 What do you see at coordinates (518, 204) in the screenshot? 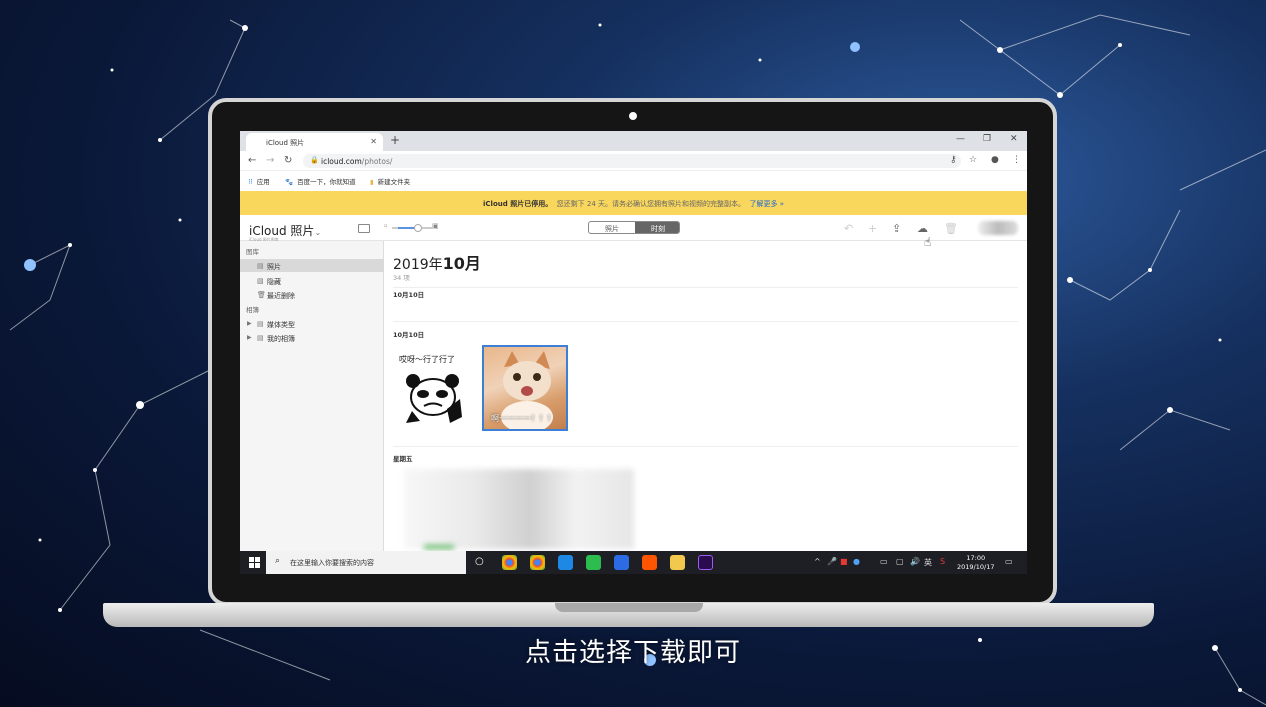
I see `banner-title: iCloud 照片已停用。` at bounding box center [518, 204].